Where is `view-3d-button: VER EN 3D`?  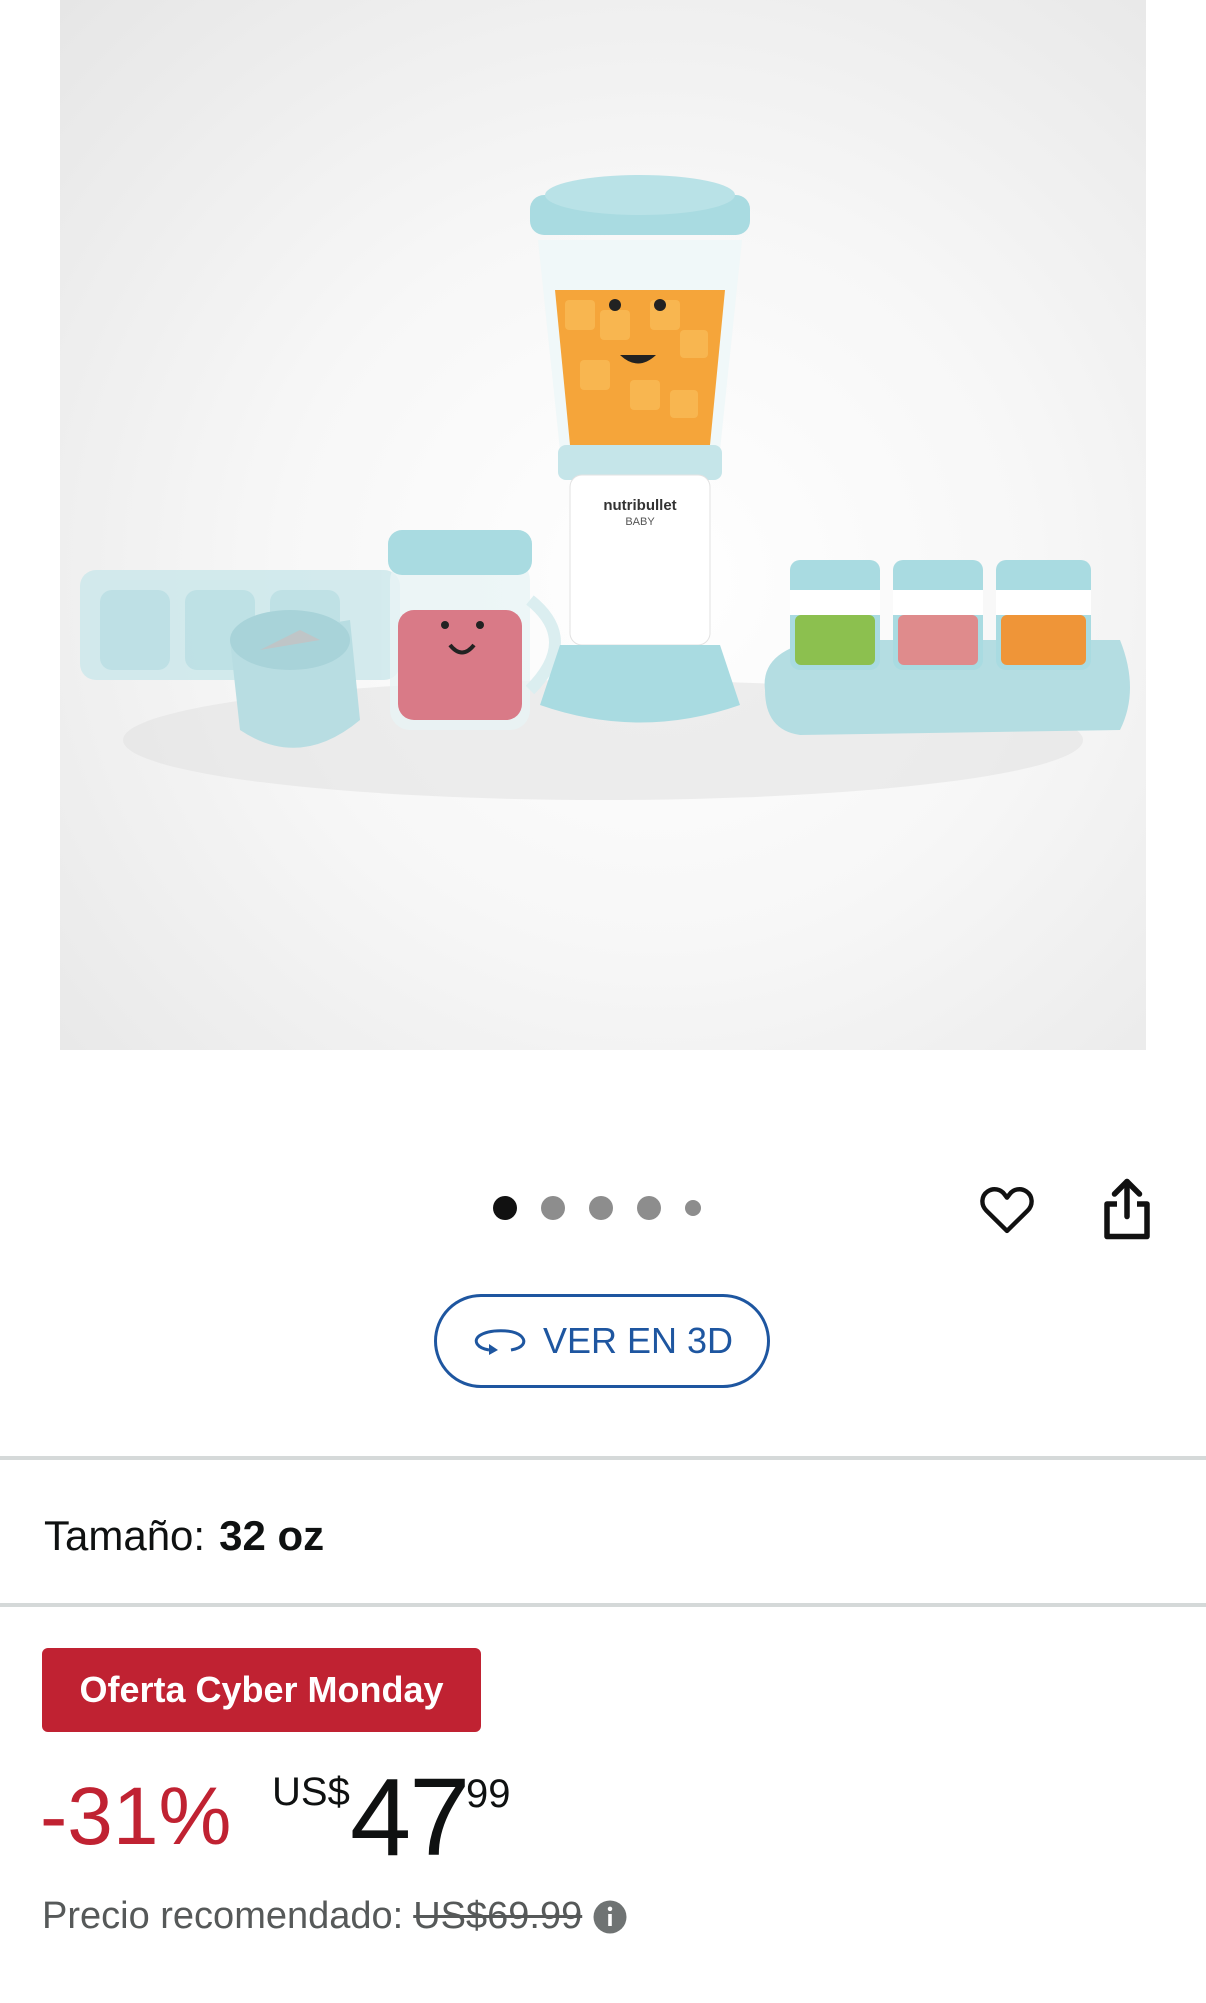 view-3d-button: VER EN 3D is located at coordinates (602, 1341).